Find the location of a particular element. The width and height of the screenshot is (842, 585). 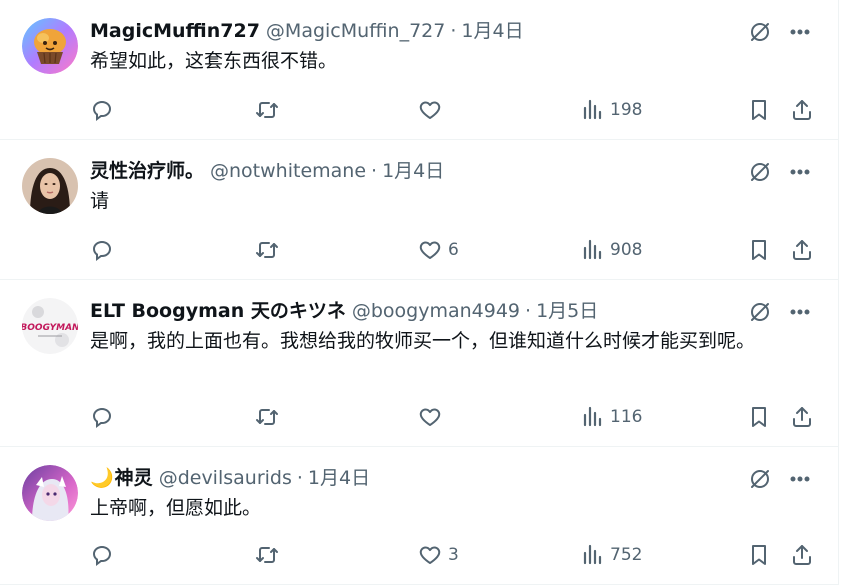

tweet-date: 1月5日 is located at coordinates (567, 311).